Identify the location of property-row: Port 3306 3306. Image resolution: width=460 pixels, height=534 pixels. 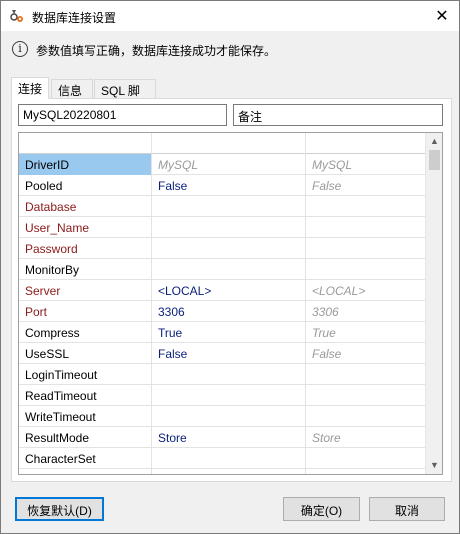
(222, 311).